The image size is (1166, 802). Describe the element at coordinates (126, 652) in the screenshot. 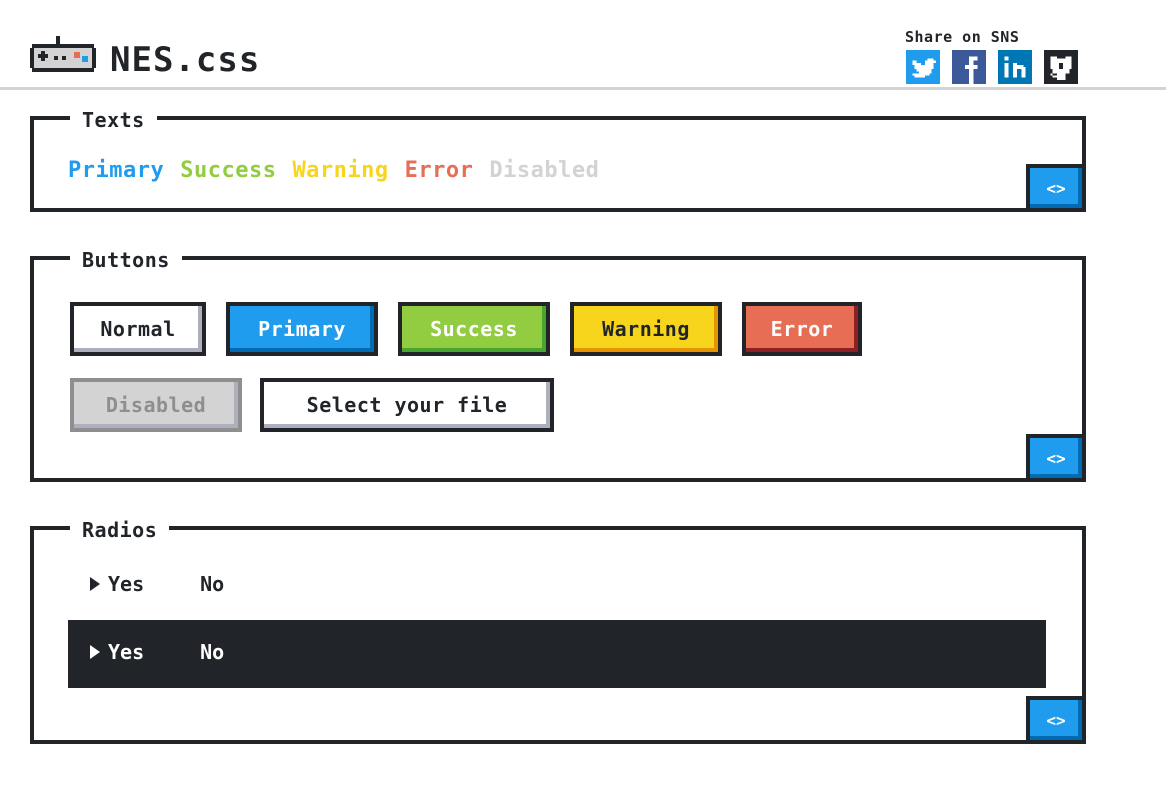

I see `dark-radio-yes-label: Yes` at that location.